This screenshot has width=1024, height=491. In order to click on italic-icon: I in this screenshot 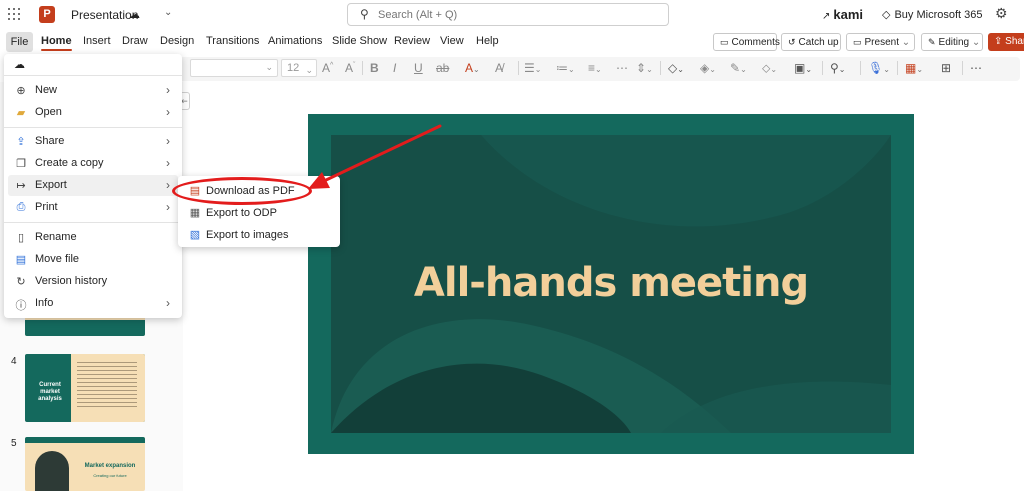, I will do `click(394, 68)`.